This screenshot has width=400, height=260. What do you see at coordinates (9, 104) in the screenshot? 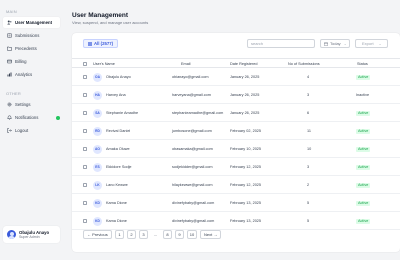
I see `gear-icon` at bounding box center [9, 104].